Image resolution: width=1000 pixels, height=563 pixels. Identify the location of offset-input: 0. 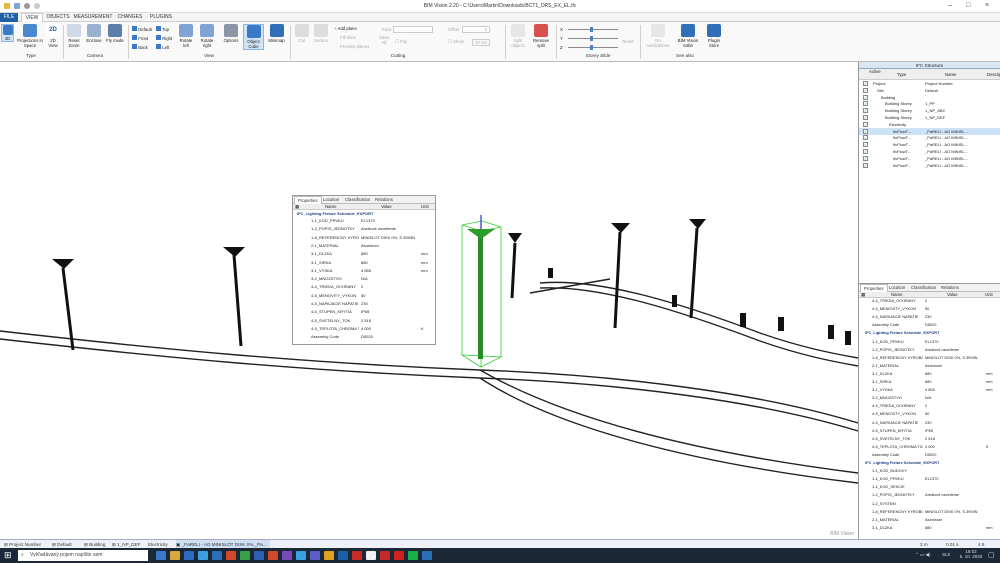
(476, 29).